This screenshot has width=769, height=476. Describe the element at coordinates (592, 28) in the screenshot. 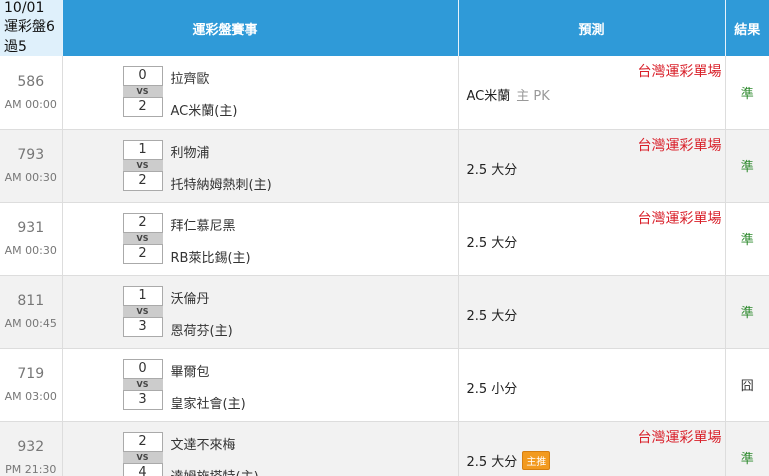

I see `header-prediction: 預測` at that location.